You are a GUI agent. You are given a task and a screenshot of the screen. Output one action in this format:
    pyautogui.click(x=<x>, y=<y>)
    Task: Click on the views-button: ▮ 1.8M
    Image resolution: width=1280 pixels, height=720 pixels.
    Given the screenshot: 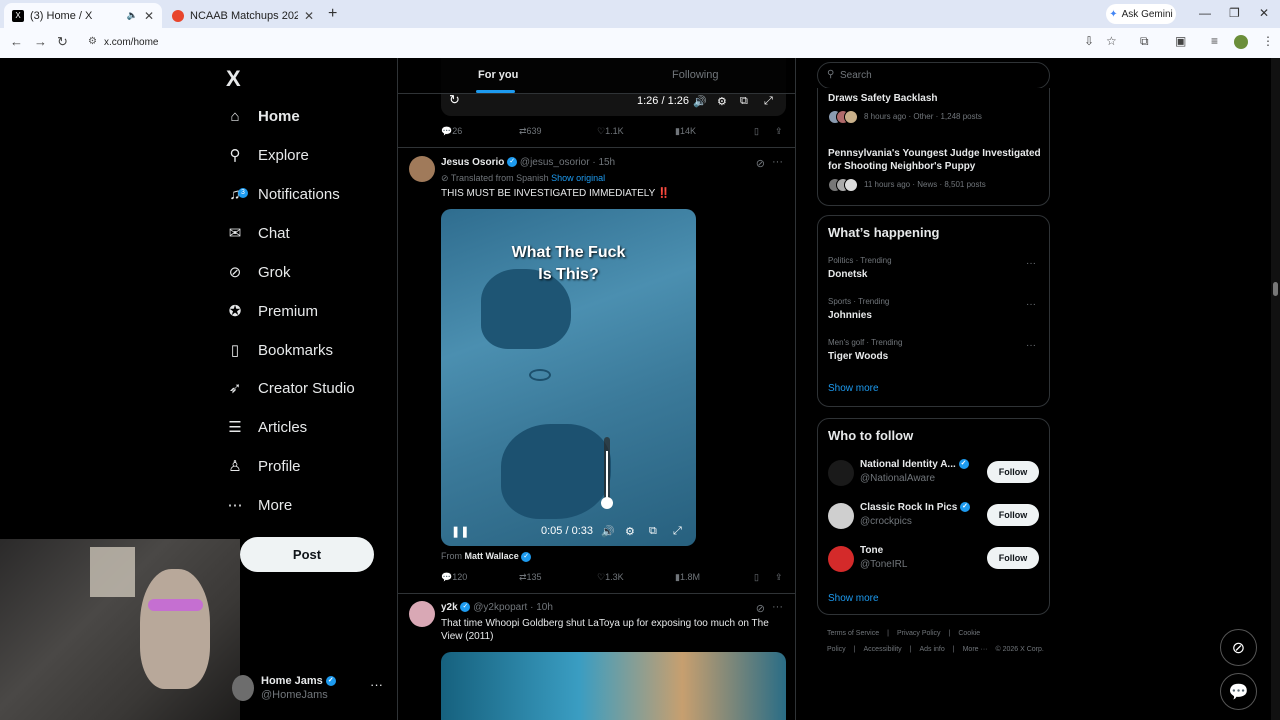 What is the action you would take?
    pyautogui.click(x=687, y=577)
    